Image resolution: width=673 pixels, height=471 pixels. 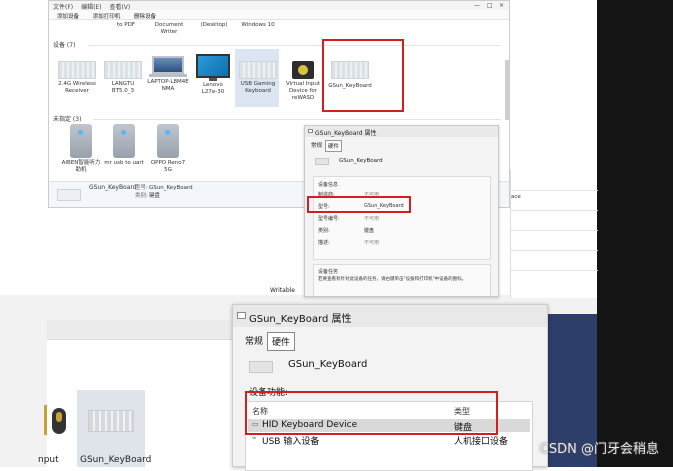 I want to click on mid-window-text: ace, so click(x=516, y=197).